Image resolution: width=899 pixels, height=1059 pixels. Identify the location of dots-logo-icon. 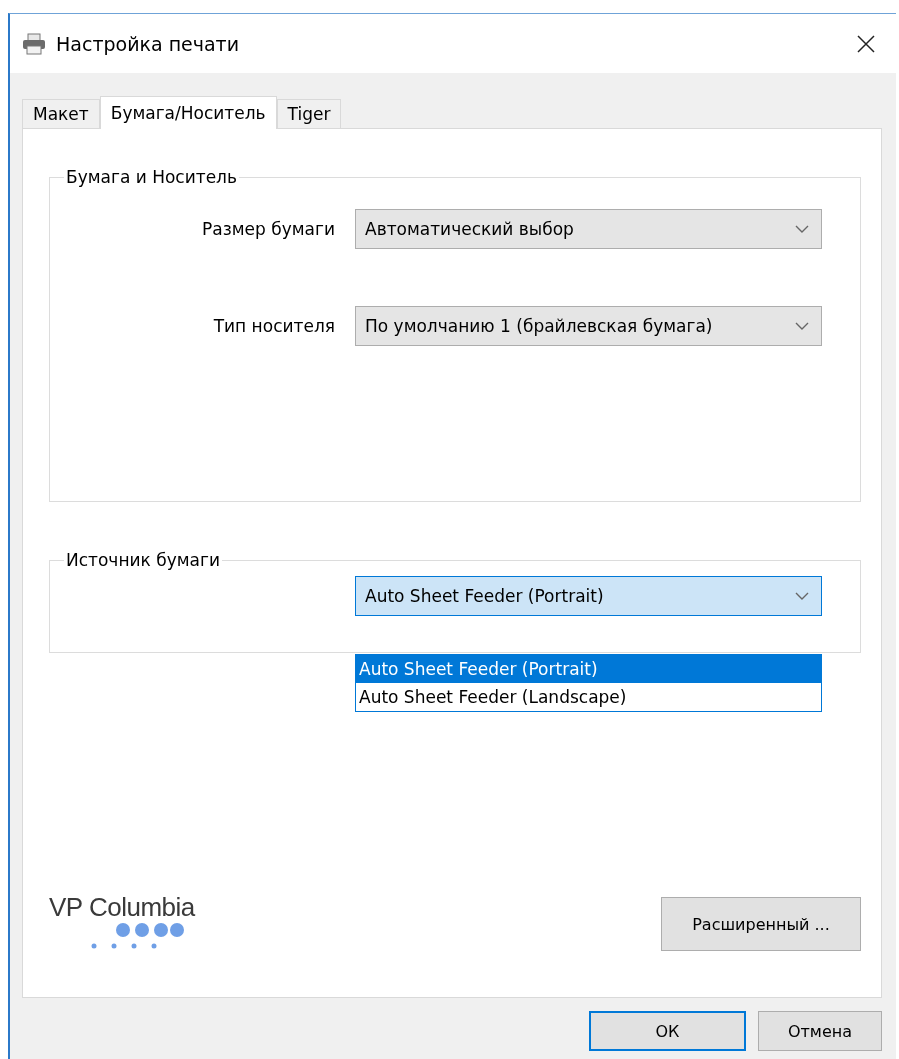
(136, 937).